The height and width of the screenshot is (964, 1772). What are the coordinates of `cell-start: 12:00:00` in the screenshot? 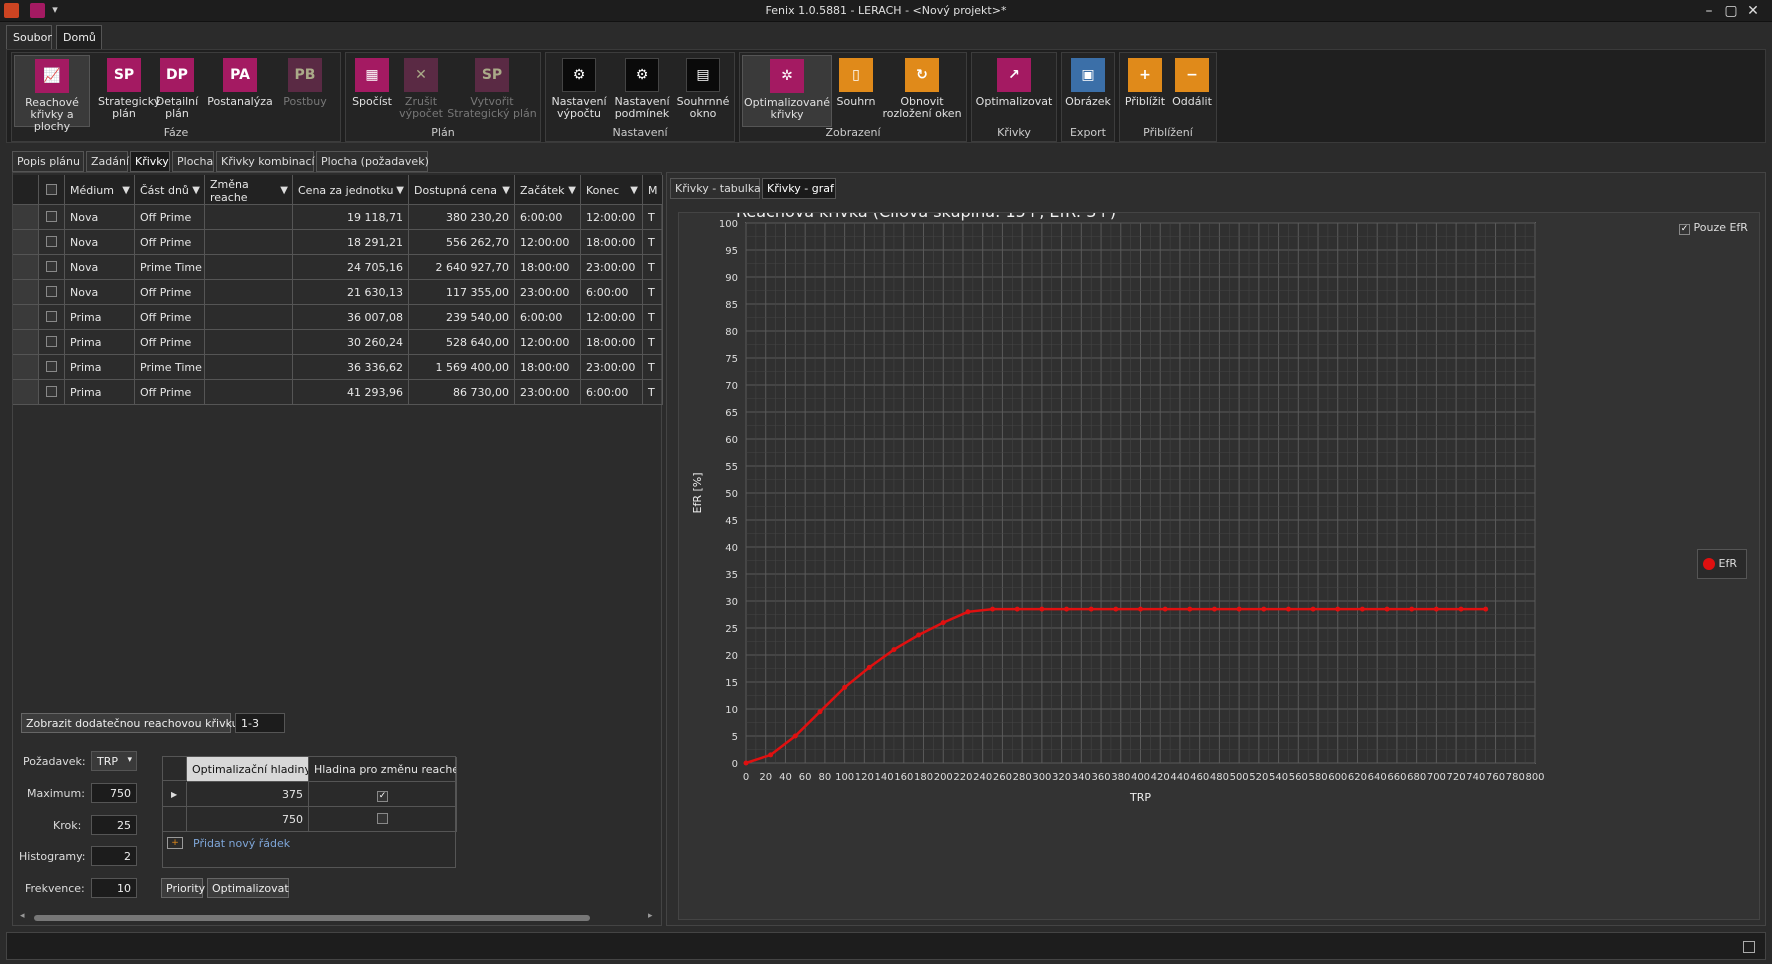 It's located at (548, 242).